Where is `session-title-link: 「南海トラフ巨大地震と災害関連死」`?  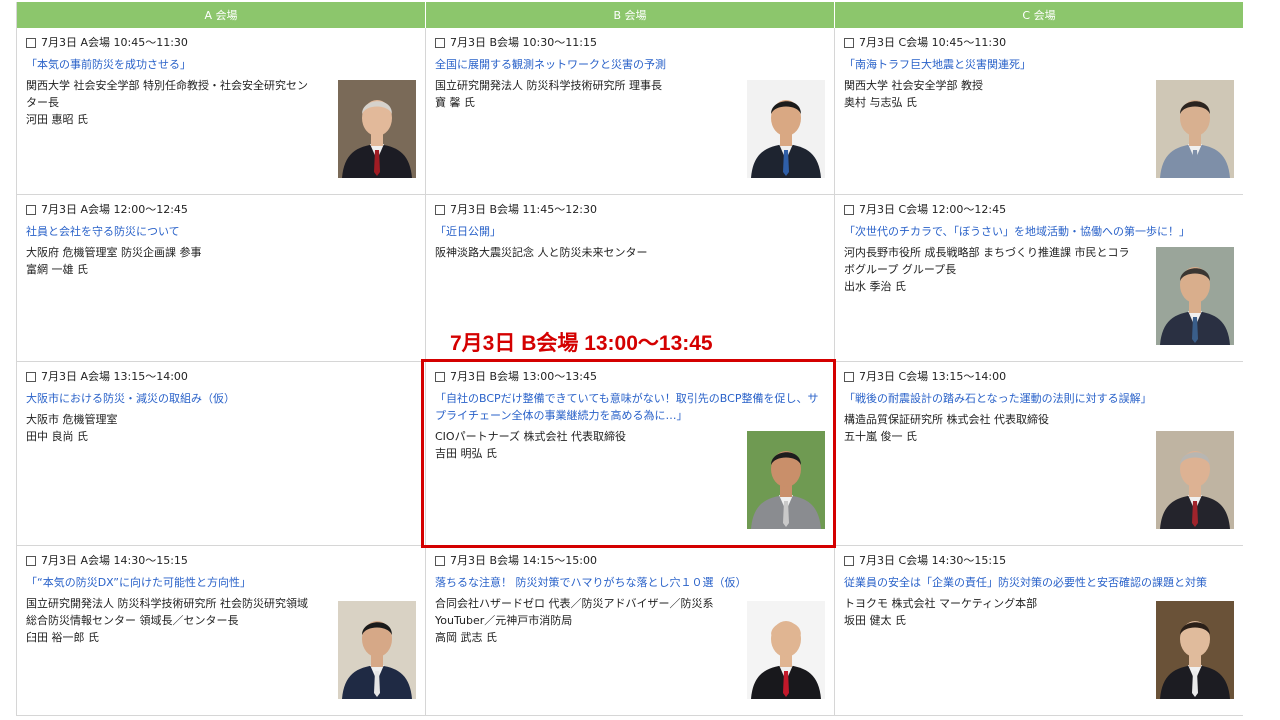 session-title-link: 「南海トラフ巨大地震と災害関連死」 is located at coordinates (1039, 64).